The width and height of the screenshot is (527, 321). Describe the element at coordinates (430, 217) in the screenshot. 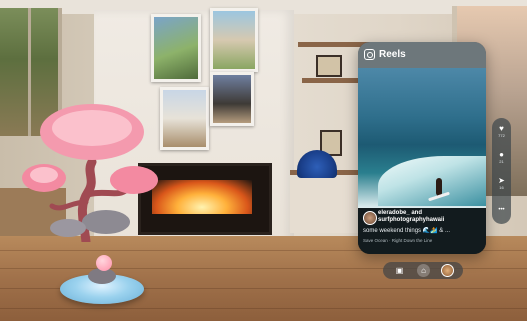

I see `post-author: eleradobe_ and surfphotographyhawaii` at that location.